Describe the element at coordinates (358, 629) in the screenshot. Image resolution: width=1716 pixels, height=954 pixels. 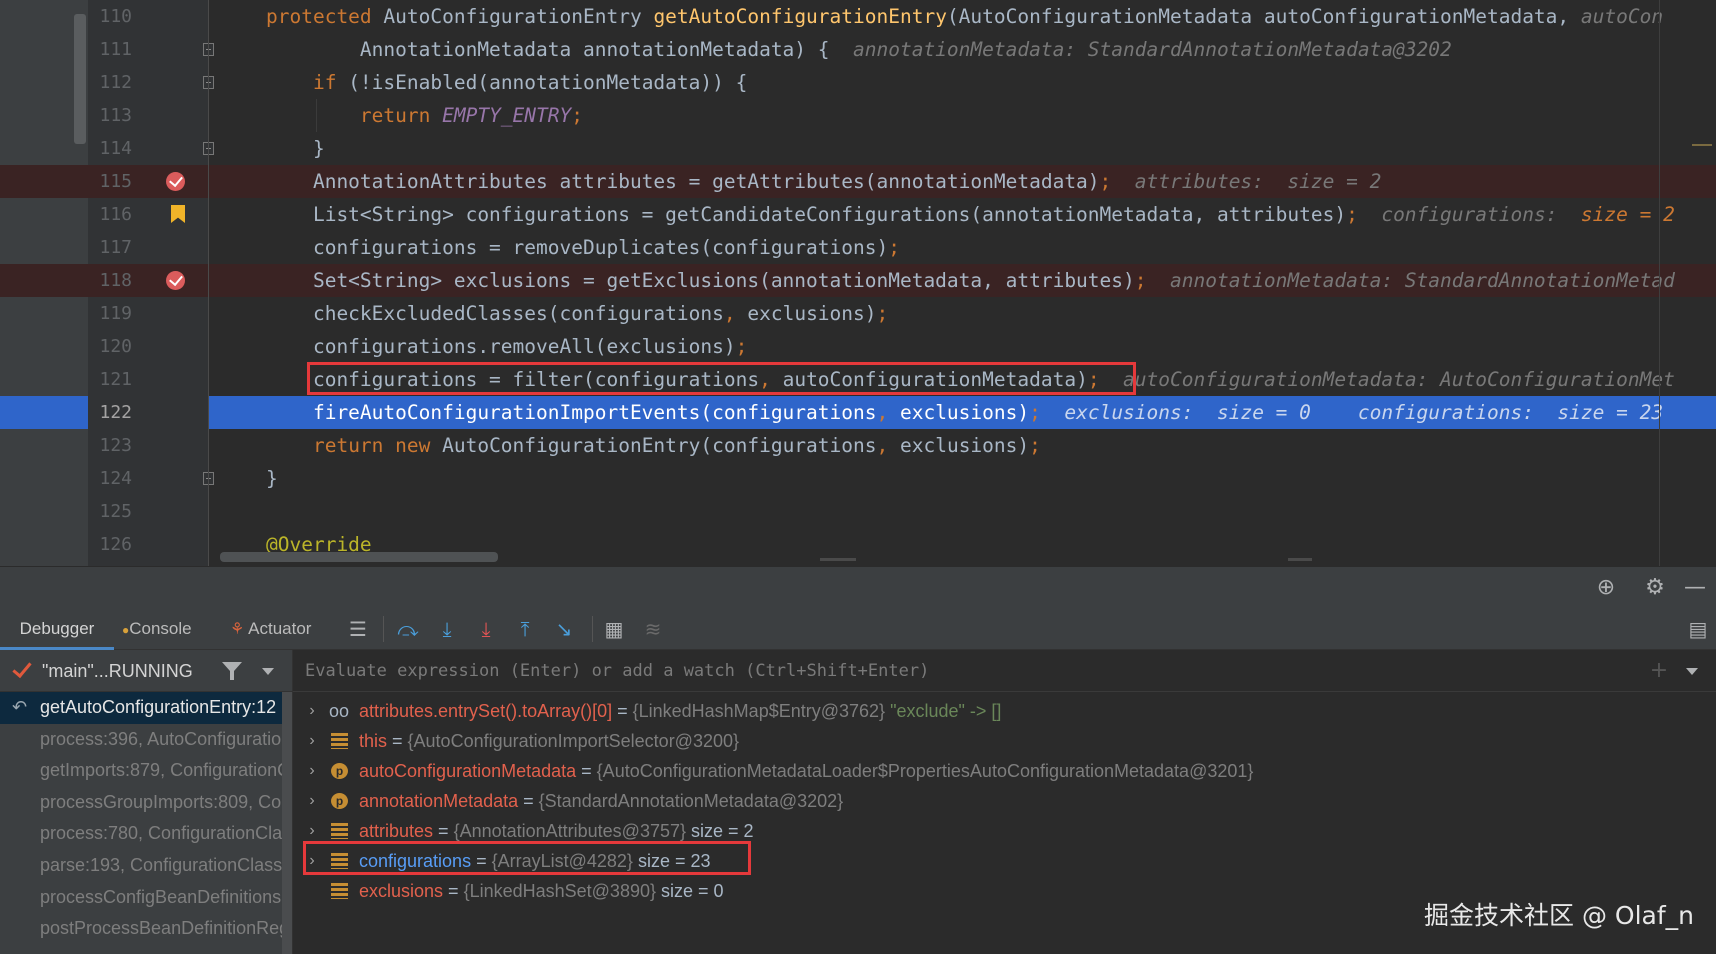
I see `show-execution-point-icon: ☰` at that location.